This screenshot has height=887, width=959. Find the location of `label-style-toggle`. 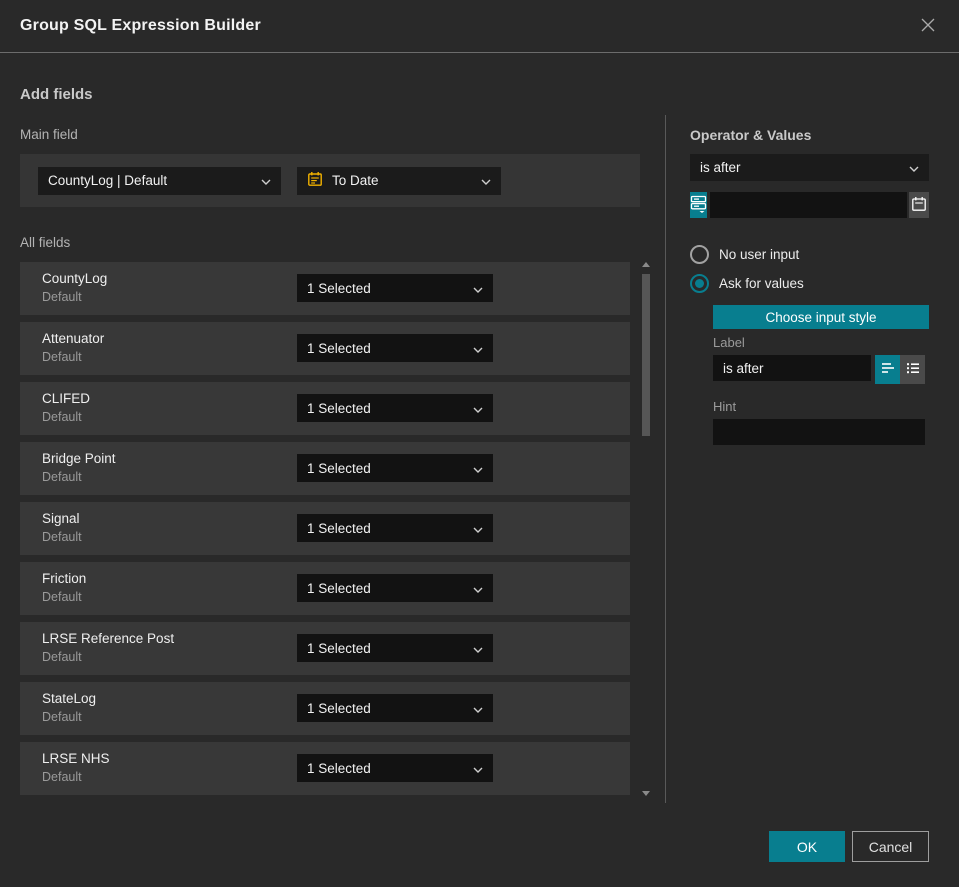

label-style-toggle is located at coordinates (900, 369).